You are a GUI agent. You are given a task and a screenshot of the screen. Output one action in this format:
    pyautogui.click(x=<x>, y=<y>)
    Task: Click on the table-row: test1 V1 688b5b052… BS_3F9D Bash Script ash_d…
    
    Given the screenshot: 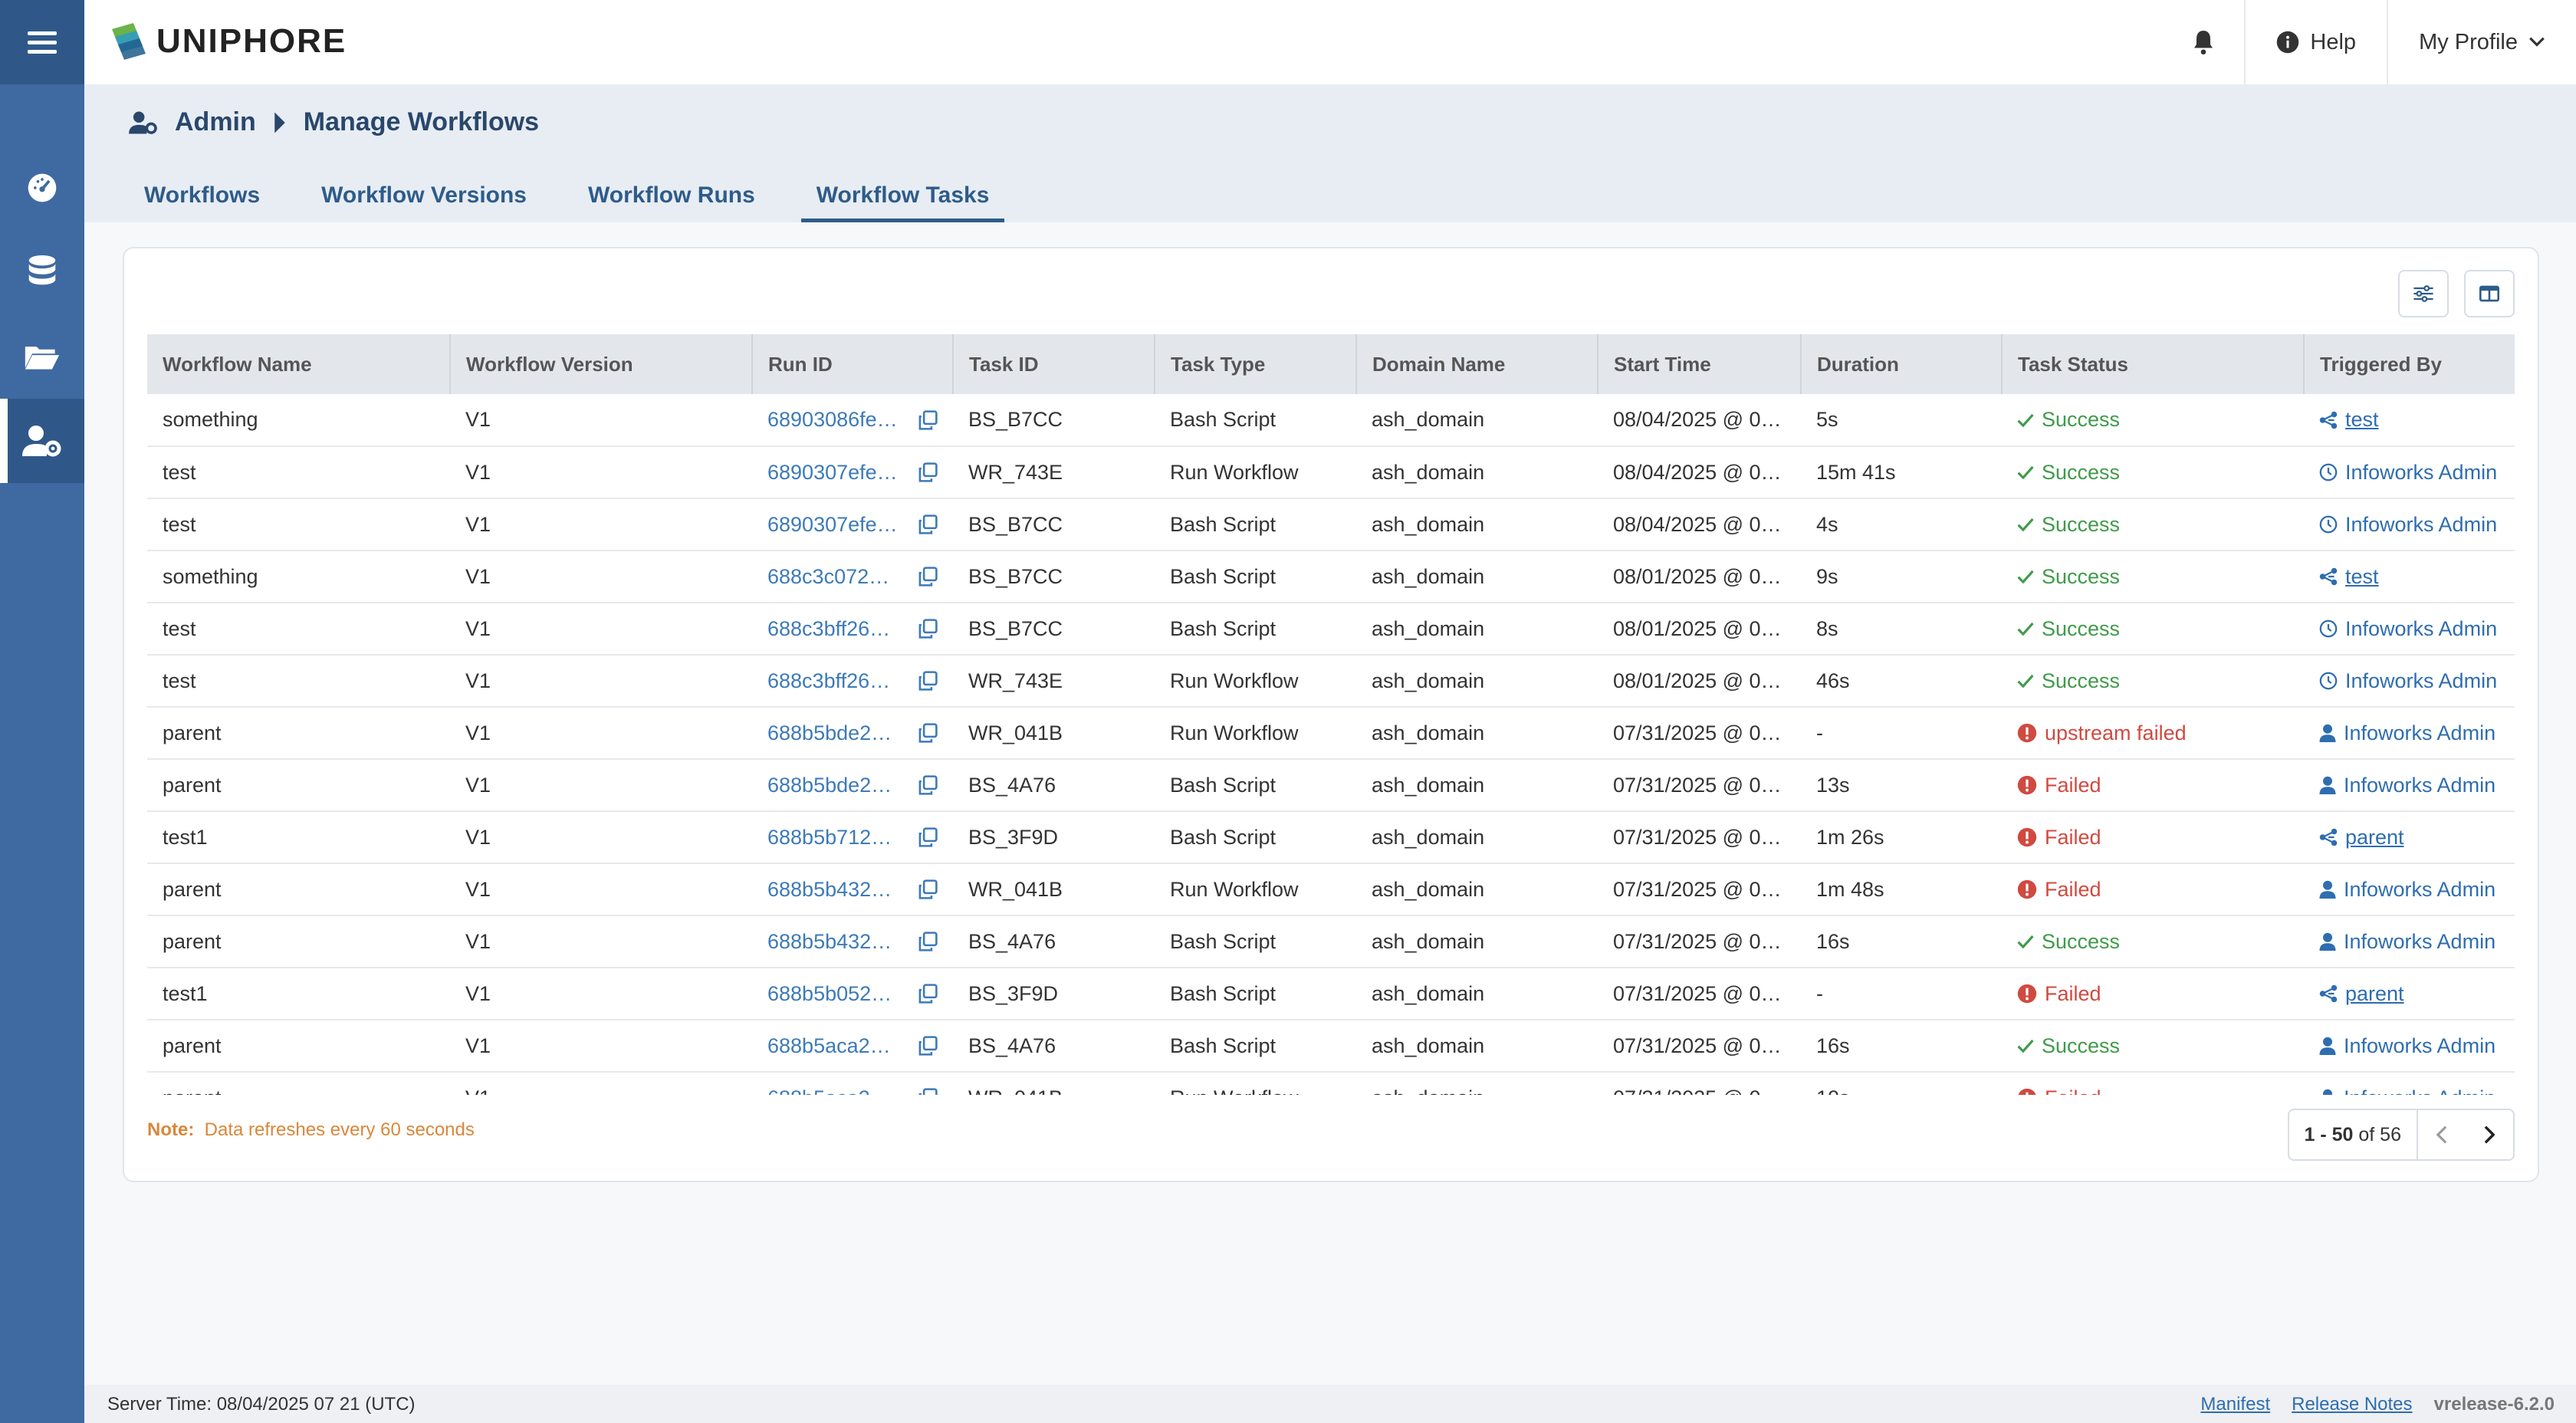 What is the action you would take?
    pyautogui.click(x=1331, y=994)
    